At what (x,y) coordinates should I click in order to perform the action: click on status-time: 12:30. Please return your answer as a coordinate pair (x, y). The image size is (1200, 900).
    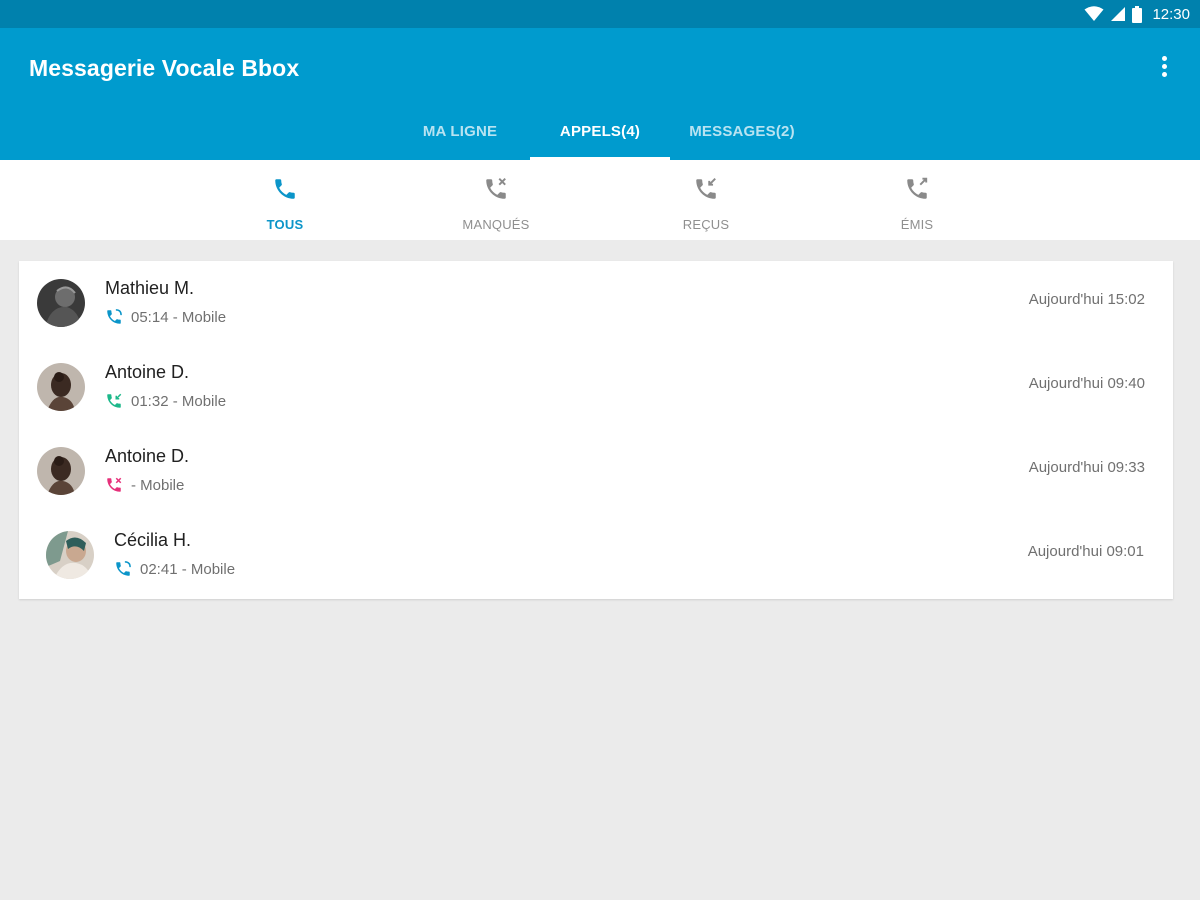
    Looking at the image, I should click on (1171, 14).